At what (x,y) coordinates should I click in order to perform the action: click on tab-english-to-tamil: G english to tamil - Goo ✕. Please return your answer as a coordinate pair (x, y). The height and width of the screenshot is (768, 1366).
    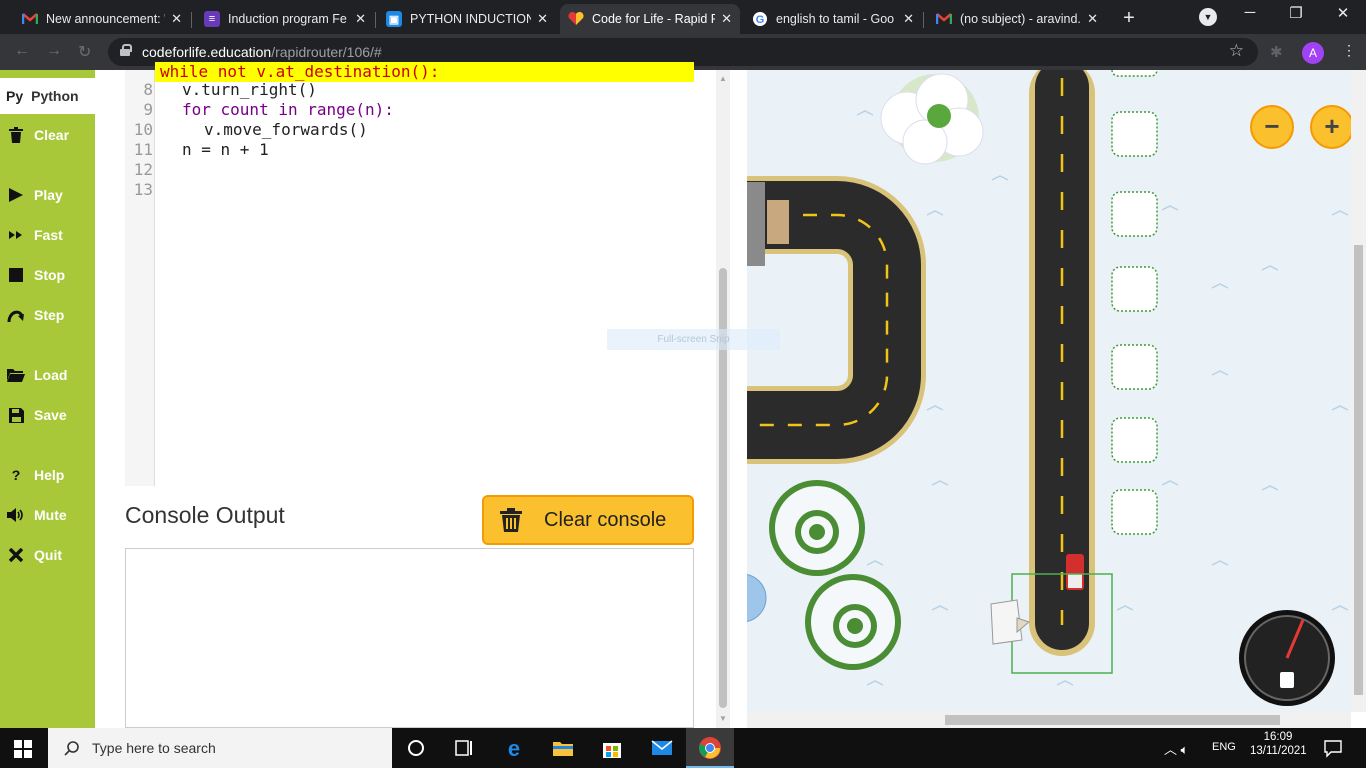
    Looking at the image, I should click on (833, 19).